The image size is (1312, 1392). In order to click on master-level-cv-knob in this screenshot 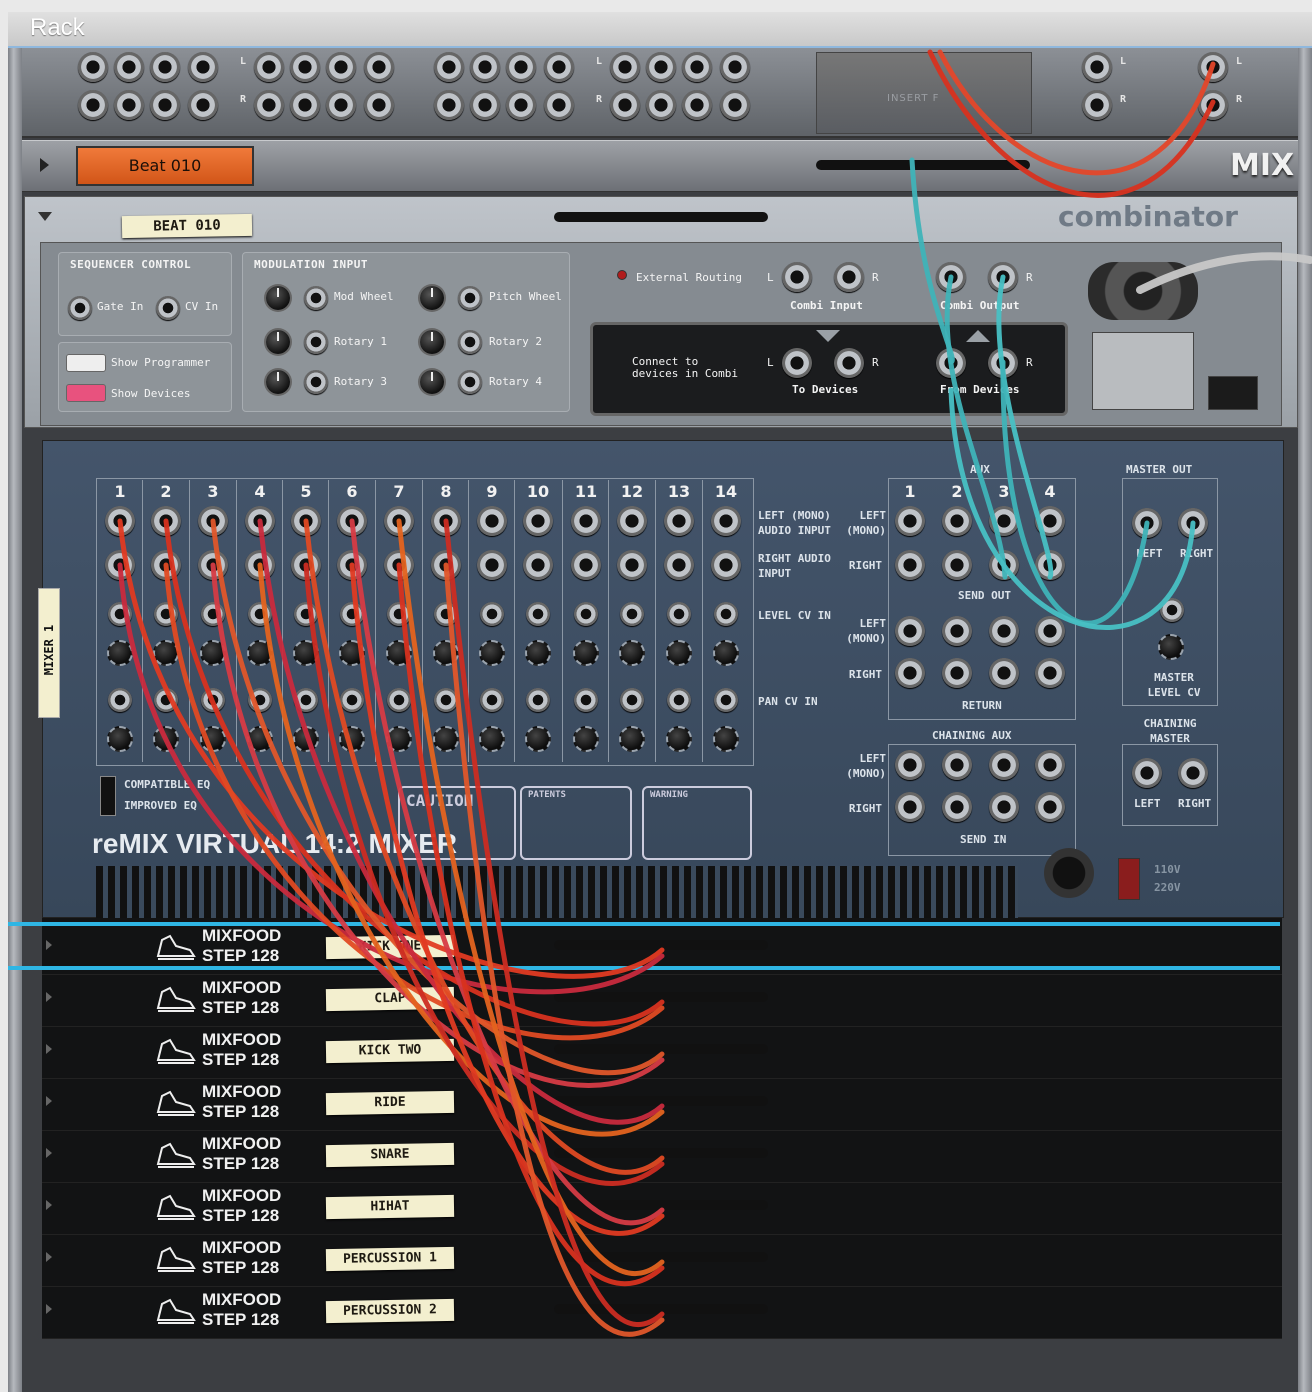, I will do `click(1171, 647)`.